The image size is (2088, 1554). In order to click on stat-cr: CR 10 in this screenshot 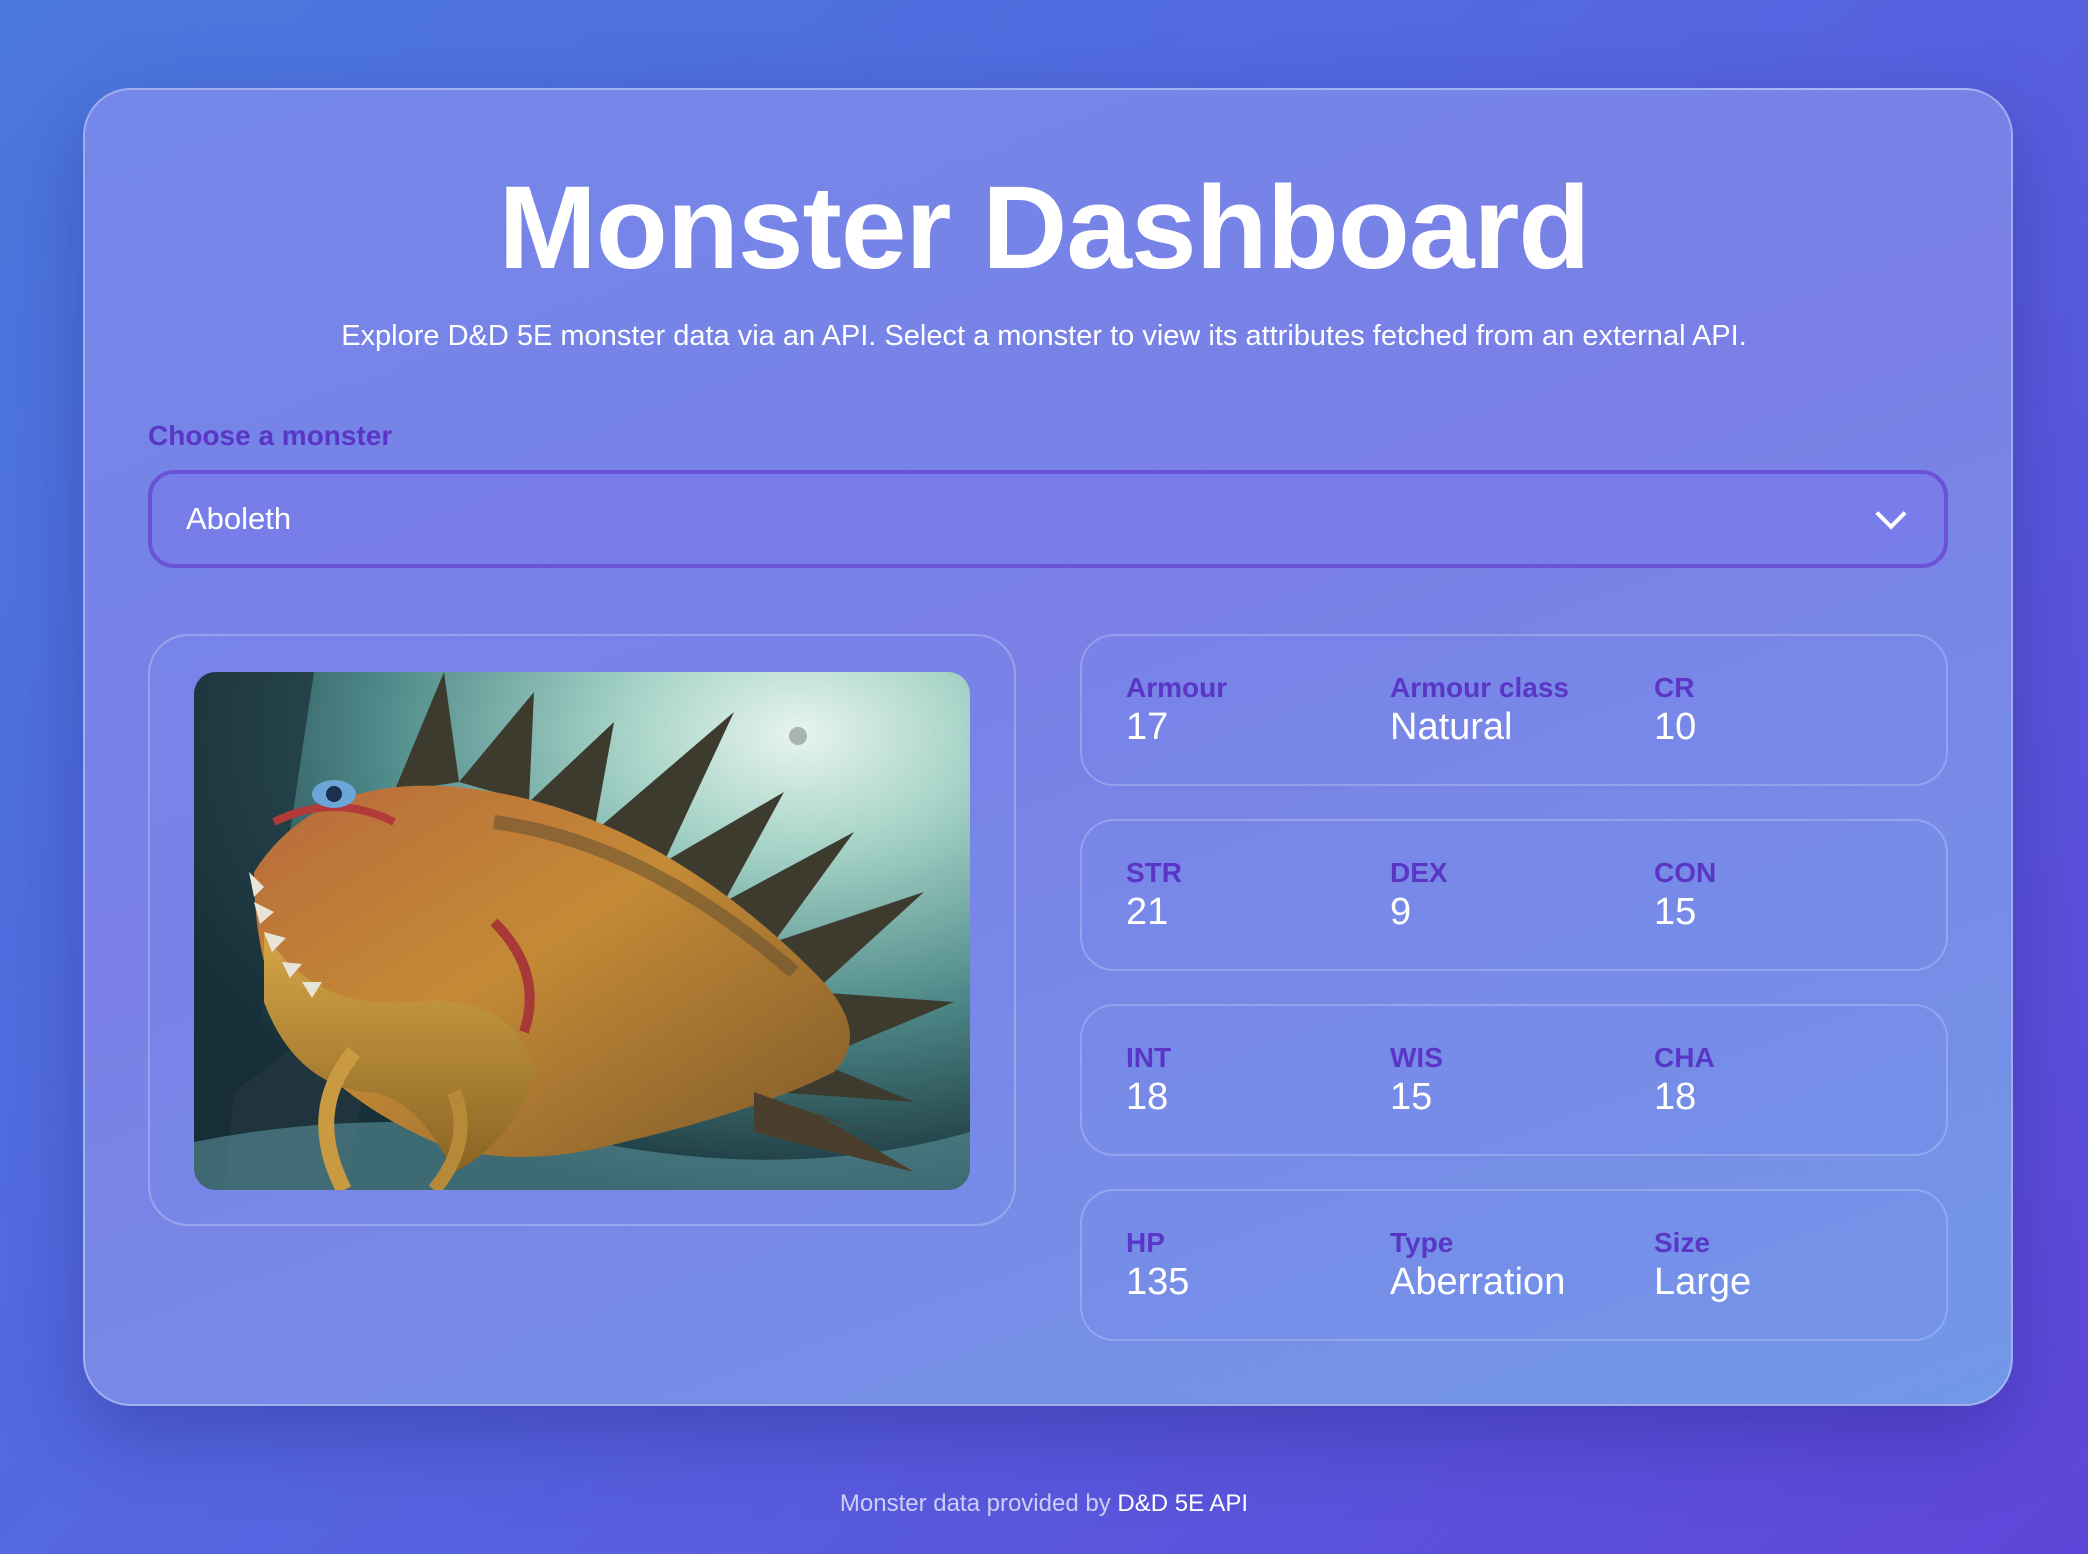, I will do `click(1675, 710)`.